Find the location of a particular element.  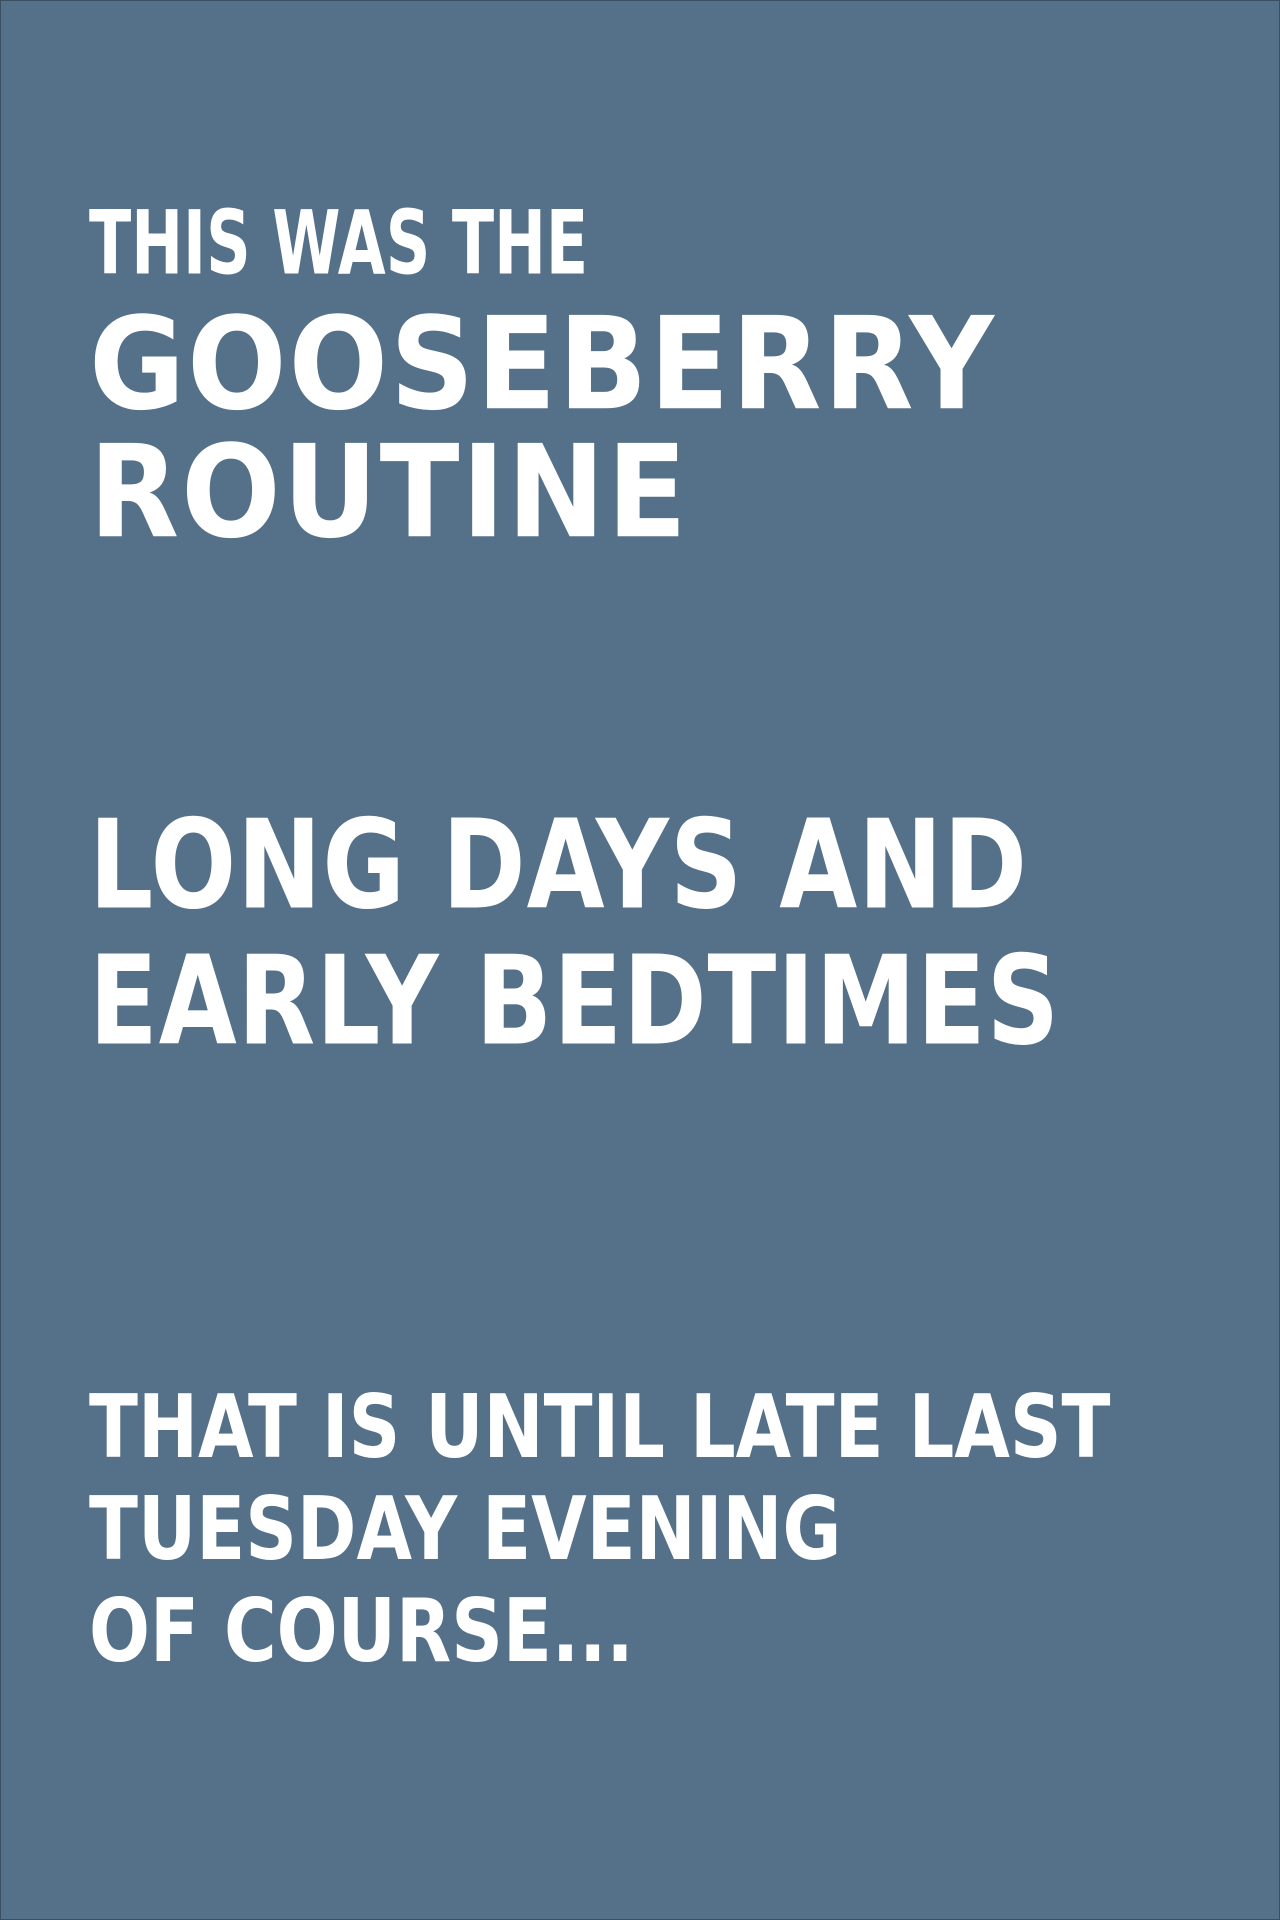

ending-line-2: TUESDAY EVENING is located at coordinates (465, 1530).